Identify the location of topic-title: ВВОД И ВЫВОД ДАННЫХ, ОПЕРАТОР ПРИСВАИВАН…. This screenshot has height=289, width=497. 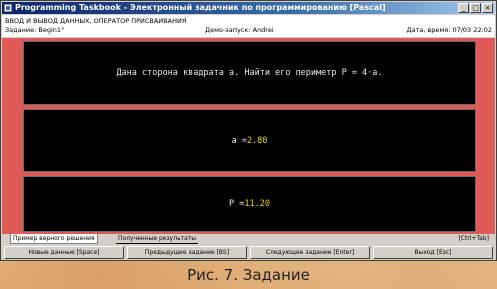
(96, 21).